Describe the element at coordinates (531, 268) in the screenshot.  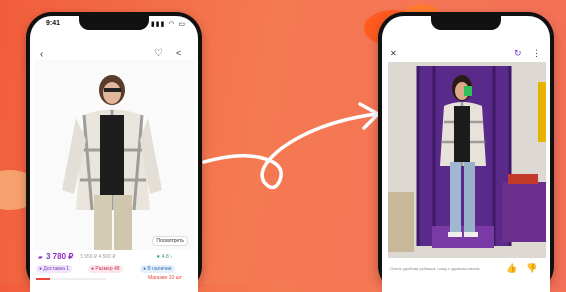
I see `thumbs-down-icon: 👎` at that location.